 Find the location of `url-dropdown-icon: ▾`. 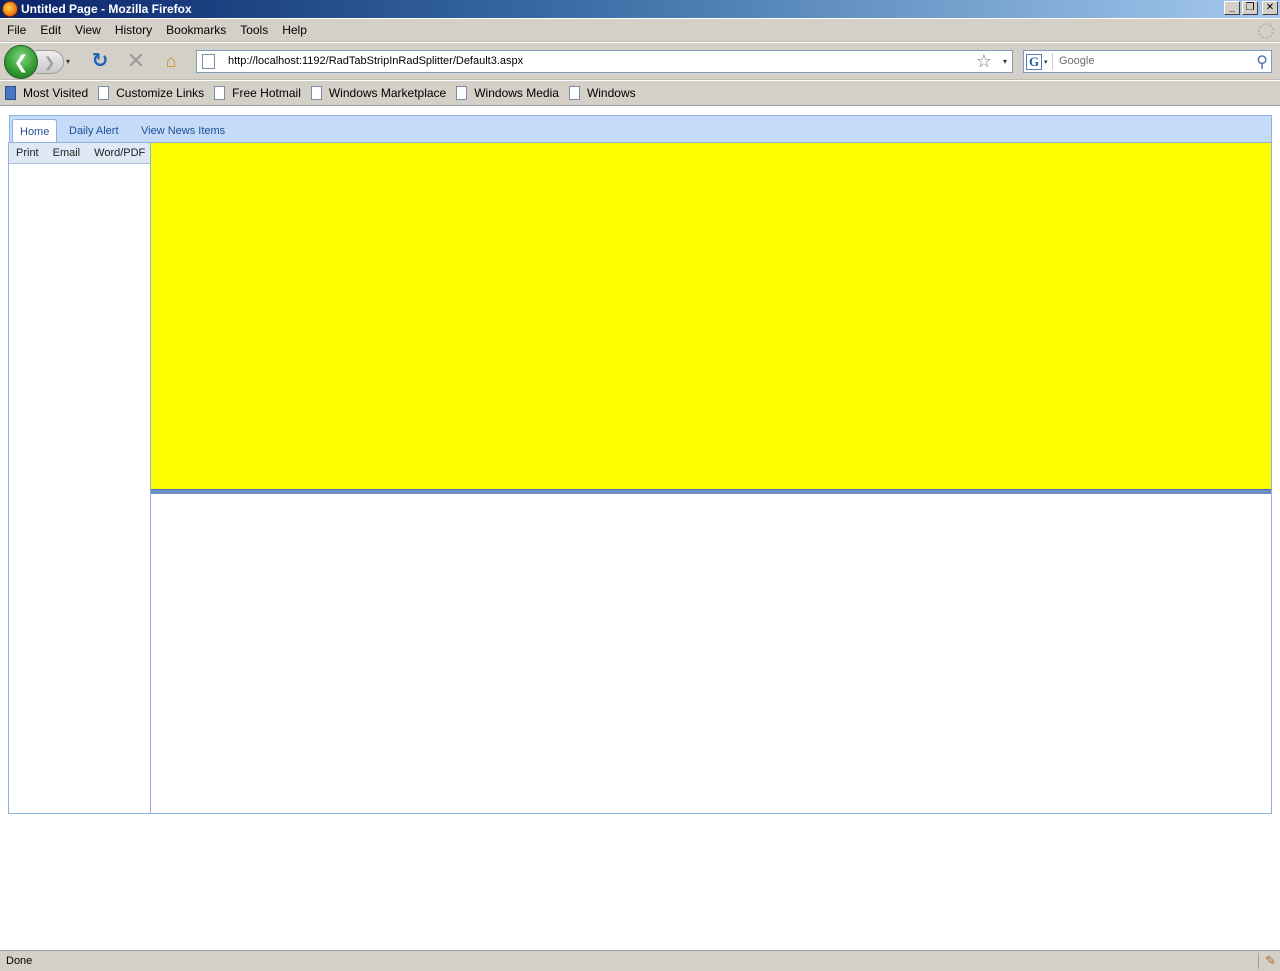

url-dropdown-icon: ▾ is located at coordinates (1005, 61).